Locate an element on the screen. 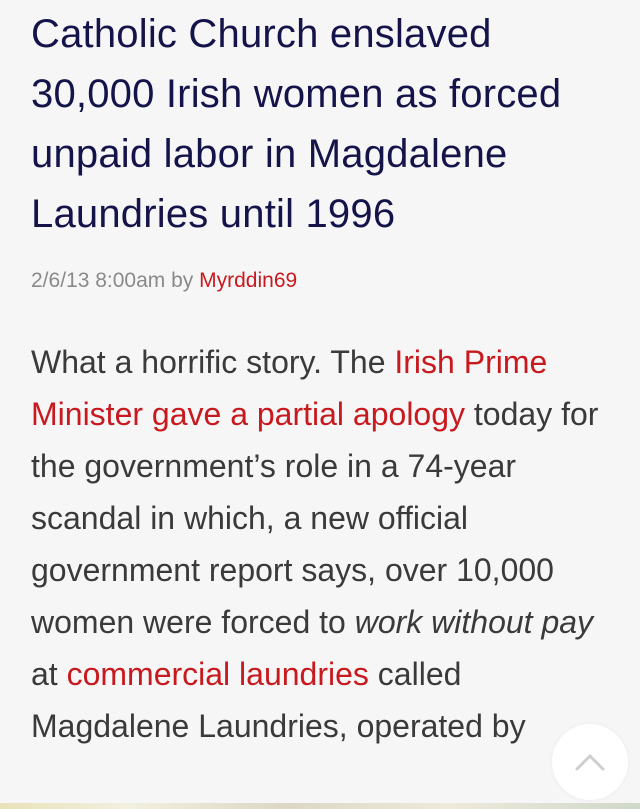 The image size is (640, 809). author-link: Myrddin69 is located at coordinates (248, 280).